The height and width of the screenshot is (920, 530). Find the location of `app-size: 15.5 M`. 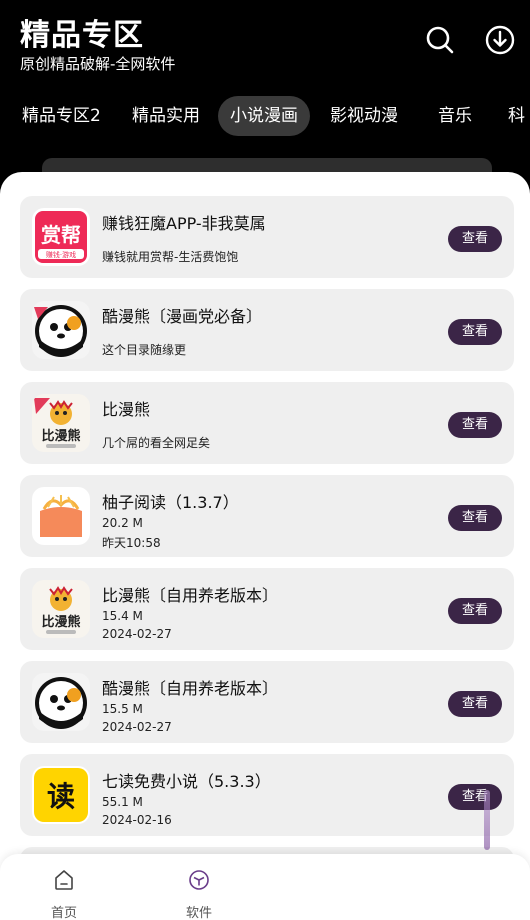

app-size: 15.5 M is located at coordinates (122, 709).